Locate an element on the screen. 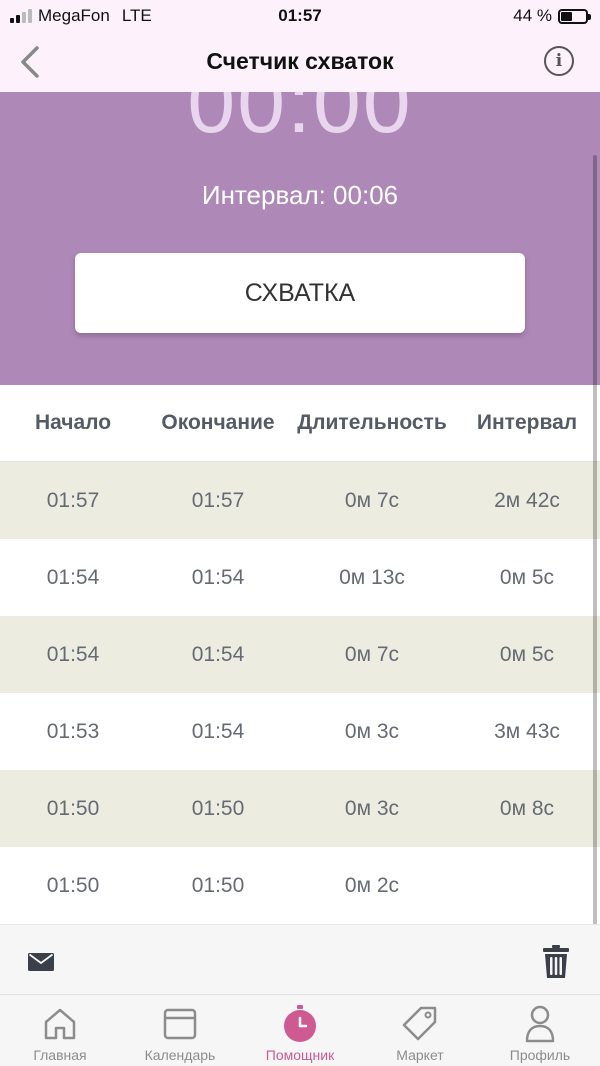  table-row: 01:54 01:54 0м 13с 0м 5с is located at coordinates (300, 577).